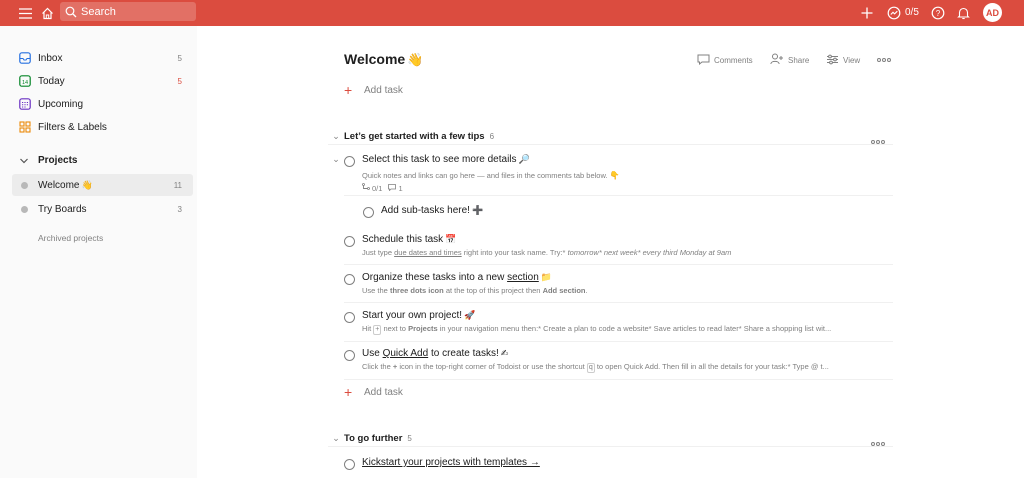  I want to click on share-button: Share, so click(789, 60).